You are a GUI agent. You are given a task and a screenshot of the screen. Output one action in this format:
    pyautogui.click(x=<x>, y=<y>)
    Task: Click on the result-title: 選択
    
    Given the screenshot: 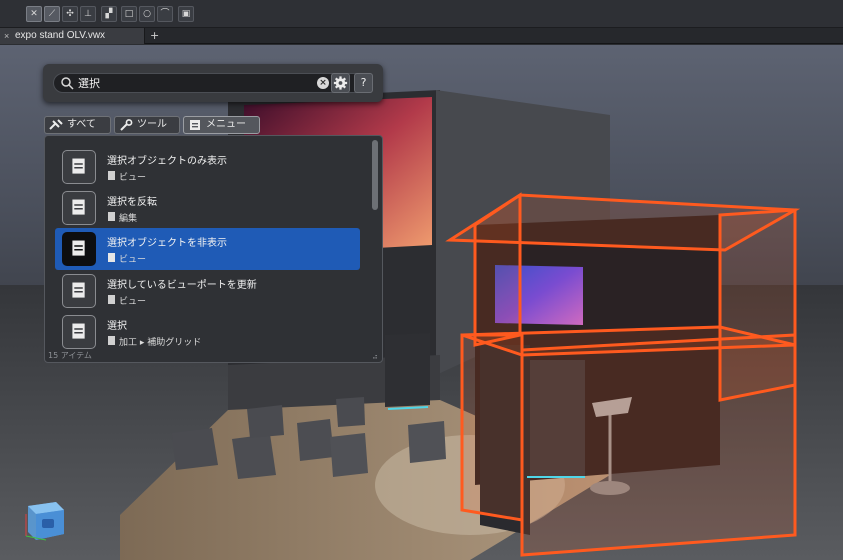 What is the action you would take?
    pyautogui.click(x=117, y=326)
    